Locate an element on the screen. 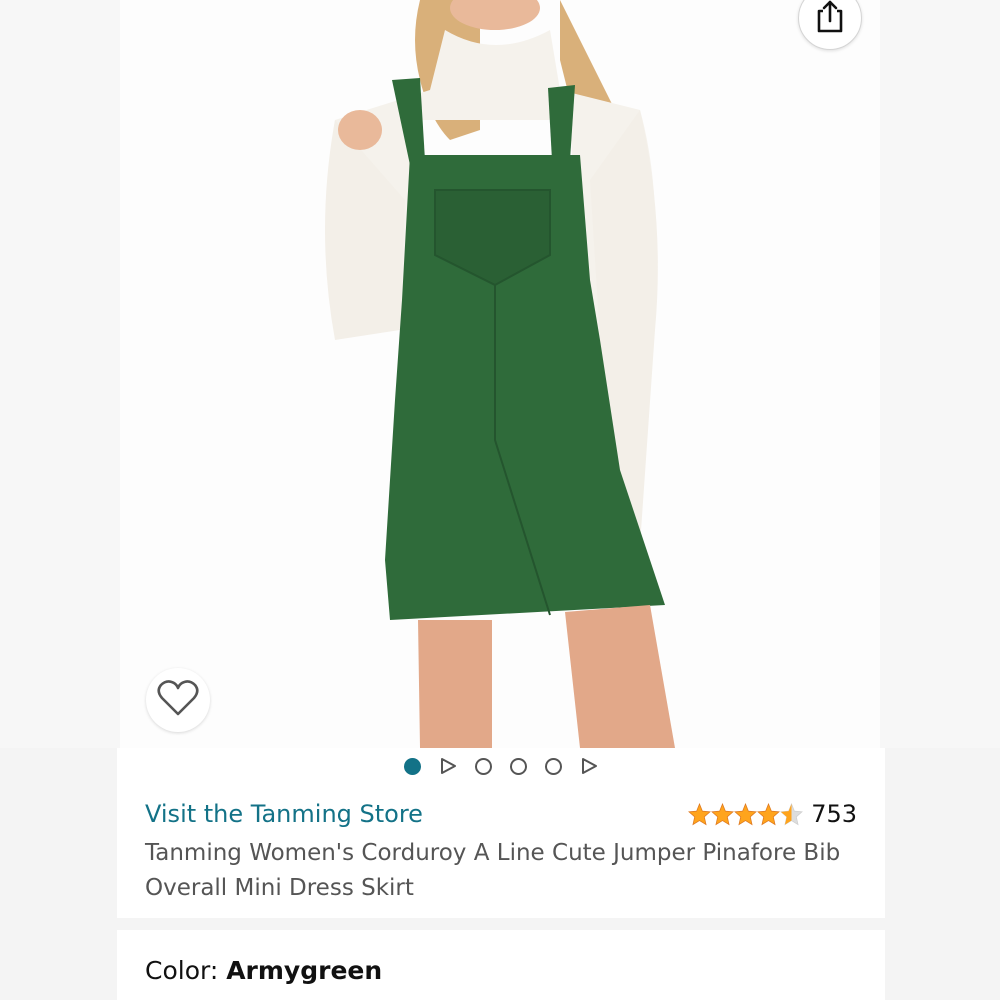  rating-count: 753 is located at coordinates (834, 814).